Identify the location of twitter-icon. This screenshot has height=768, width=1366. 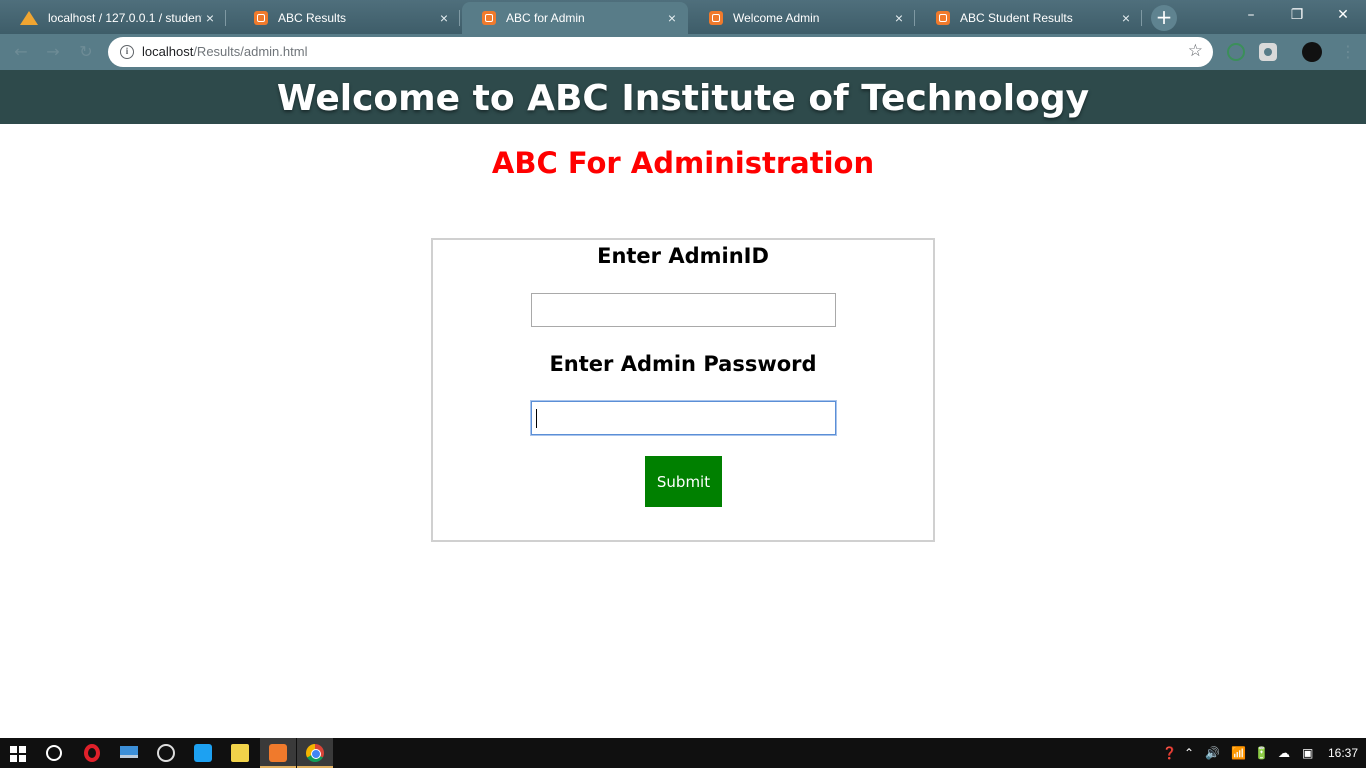
(203, 753).